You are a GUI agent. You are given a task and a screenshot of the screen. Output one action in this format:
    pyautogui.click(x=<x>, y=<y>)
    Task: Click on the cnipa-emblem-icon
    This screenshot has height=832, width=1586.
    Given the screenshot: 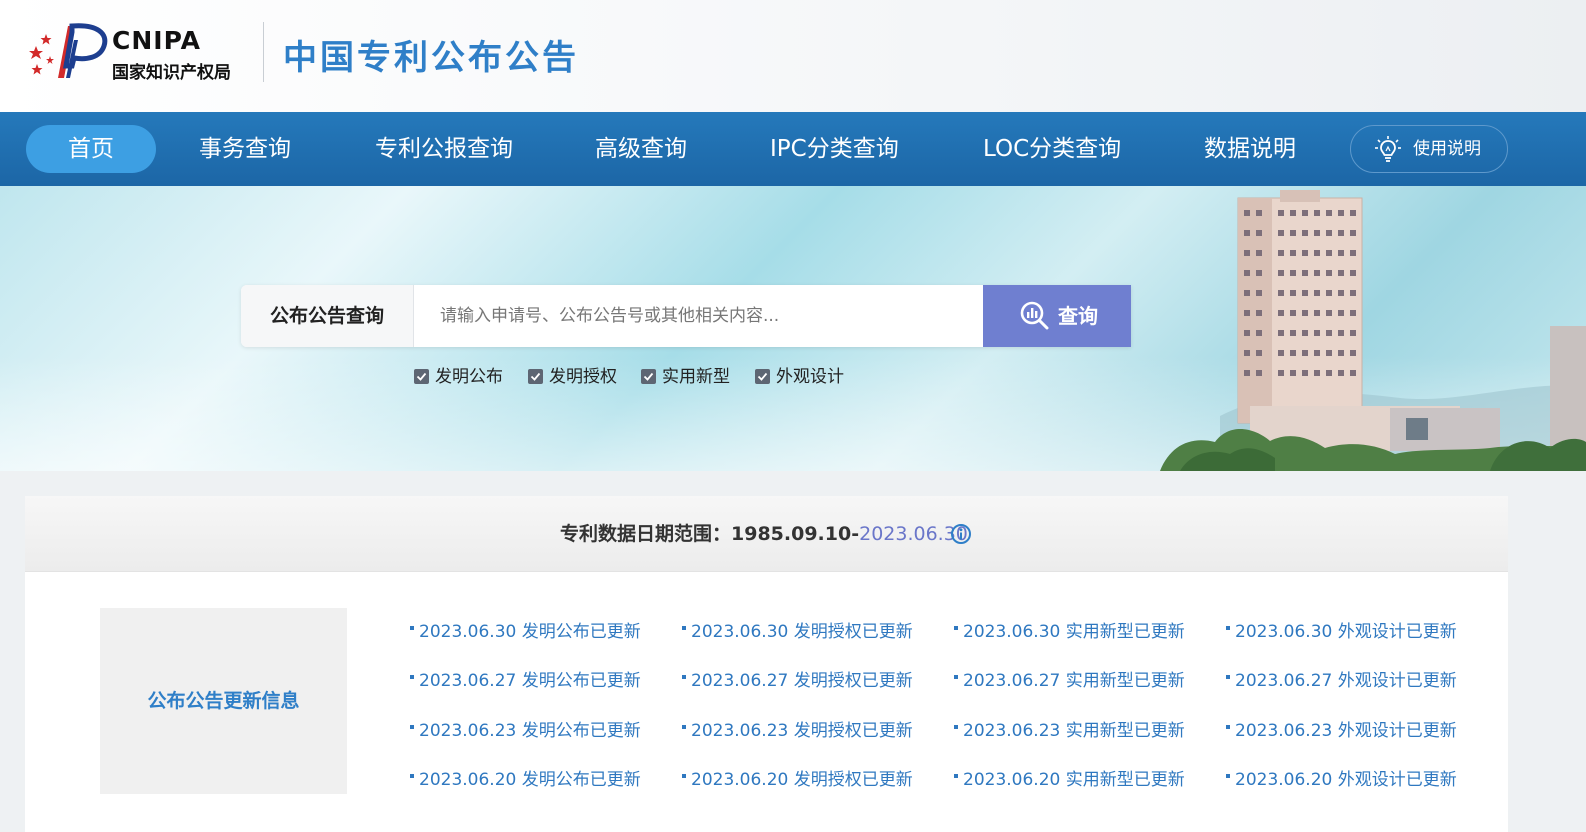 What is the action you would take?
    pyautogui.click(x=68, y=50)
    